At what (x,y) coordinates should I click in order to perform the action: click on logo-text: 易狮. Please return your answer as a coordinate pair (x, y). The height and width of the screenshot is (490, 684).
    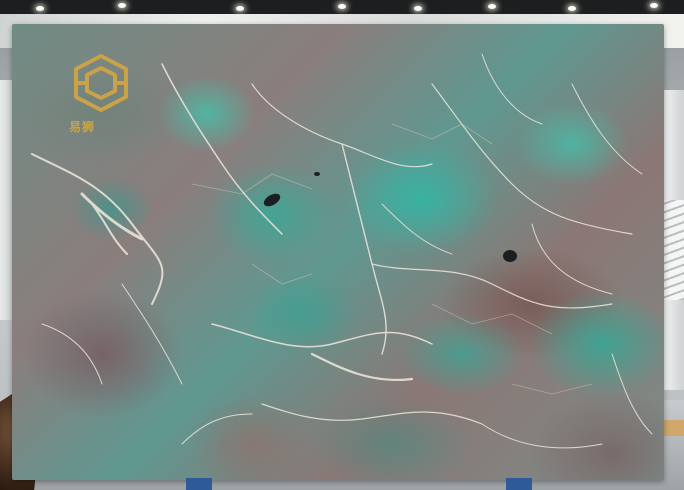
    Looking at the image, I should click on (82, 127).